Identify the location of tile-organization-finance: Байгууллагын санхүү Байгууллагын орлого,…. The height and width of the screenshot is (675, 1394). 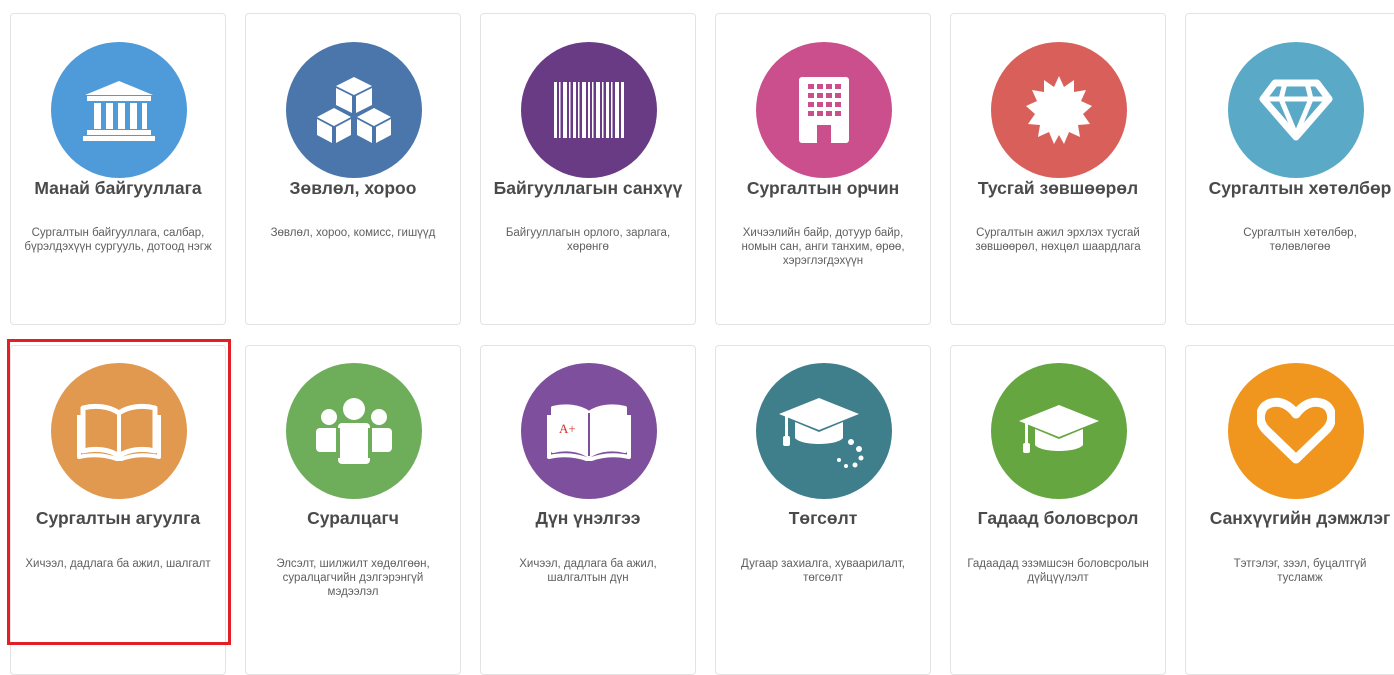
(588, 169).